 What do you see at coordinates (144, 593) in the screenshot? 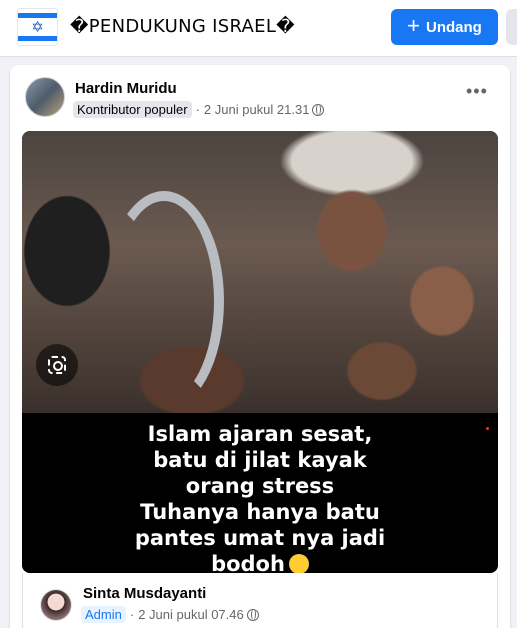
I see `next-author-name: Sinta Musdayanti` at bounding box center [144, 593].